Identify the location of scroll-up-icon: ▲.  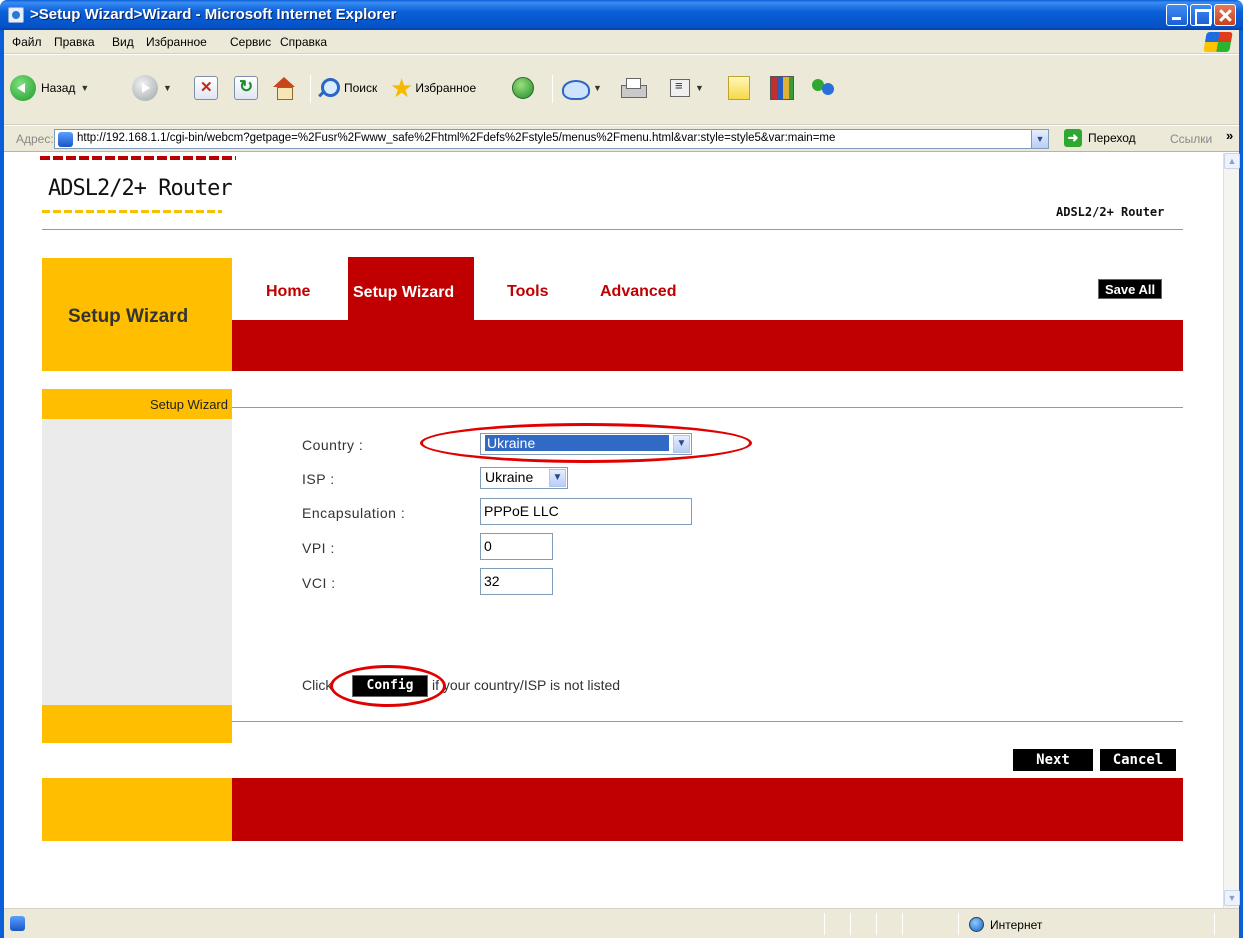
(1232, 161).